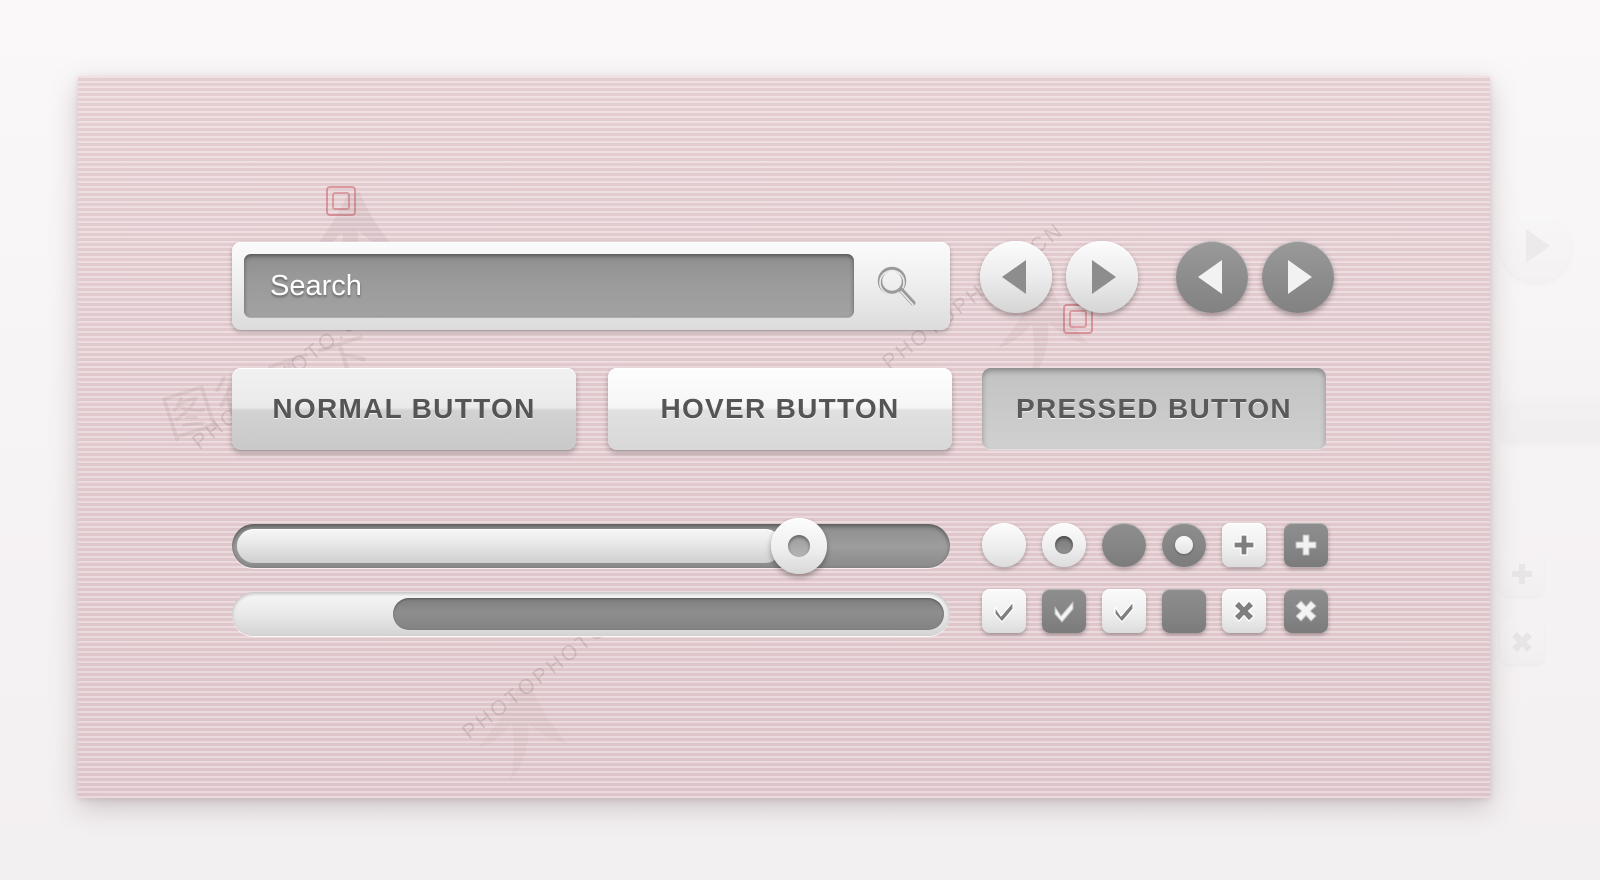 This screenshot has width=1600, height=880. I want to click on hover-button: HOVER BUTTON, so click(780, 409).